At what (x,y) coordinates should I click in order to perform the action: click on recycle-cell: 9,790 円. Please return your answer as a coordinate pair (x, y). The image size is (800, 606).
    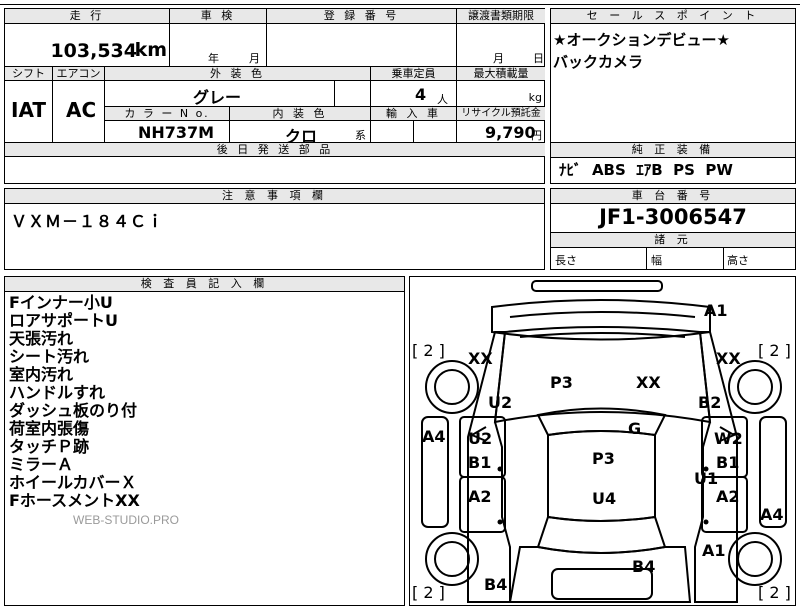
    Looking at the image, I should click on (501, 132).